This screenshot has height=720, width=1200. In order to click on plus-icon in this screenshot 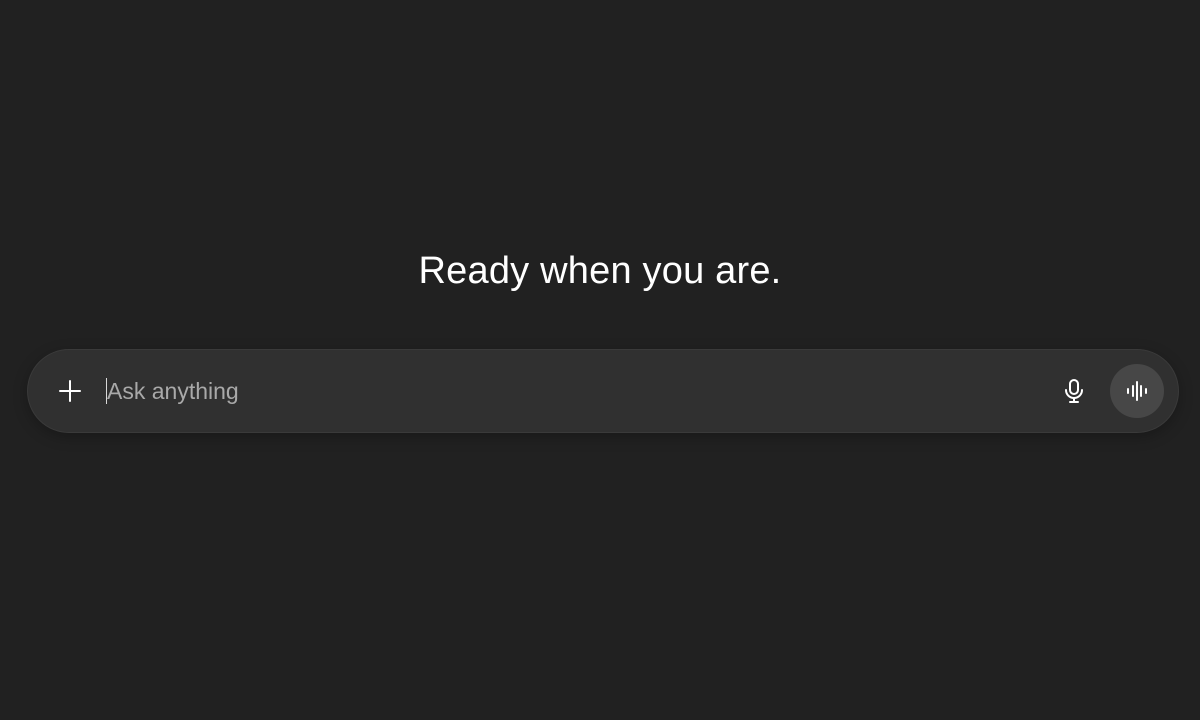, I will do `click(70, 391)`.